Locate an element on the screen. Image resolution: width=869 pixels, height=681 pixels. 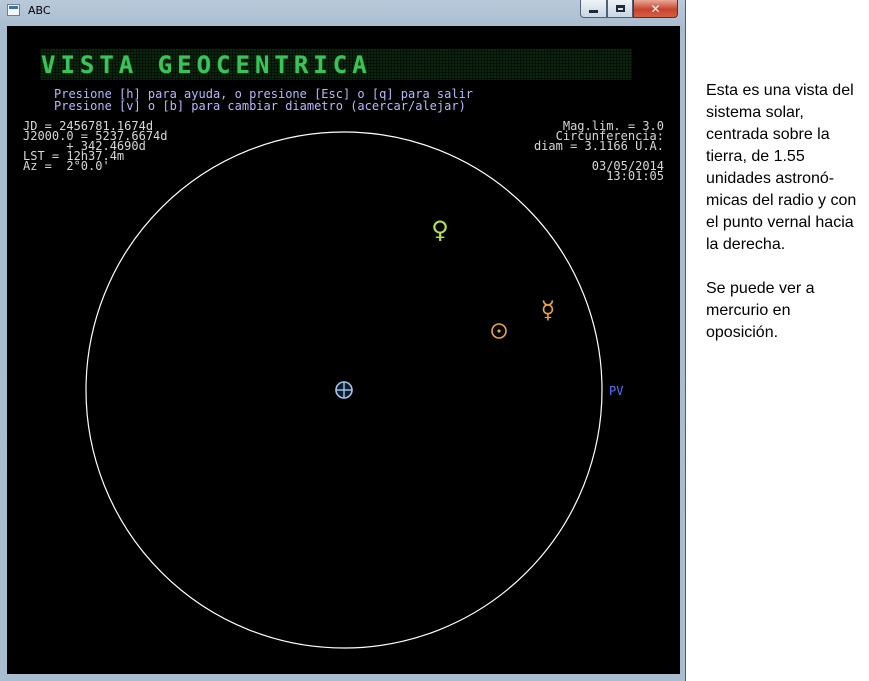
close-icon: ✕ is located at coordinates (655, 8).